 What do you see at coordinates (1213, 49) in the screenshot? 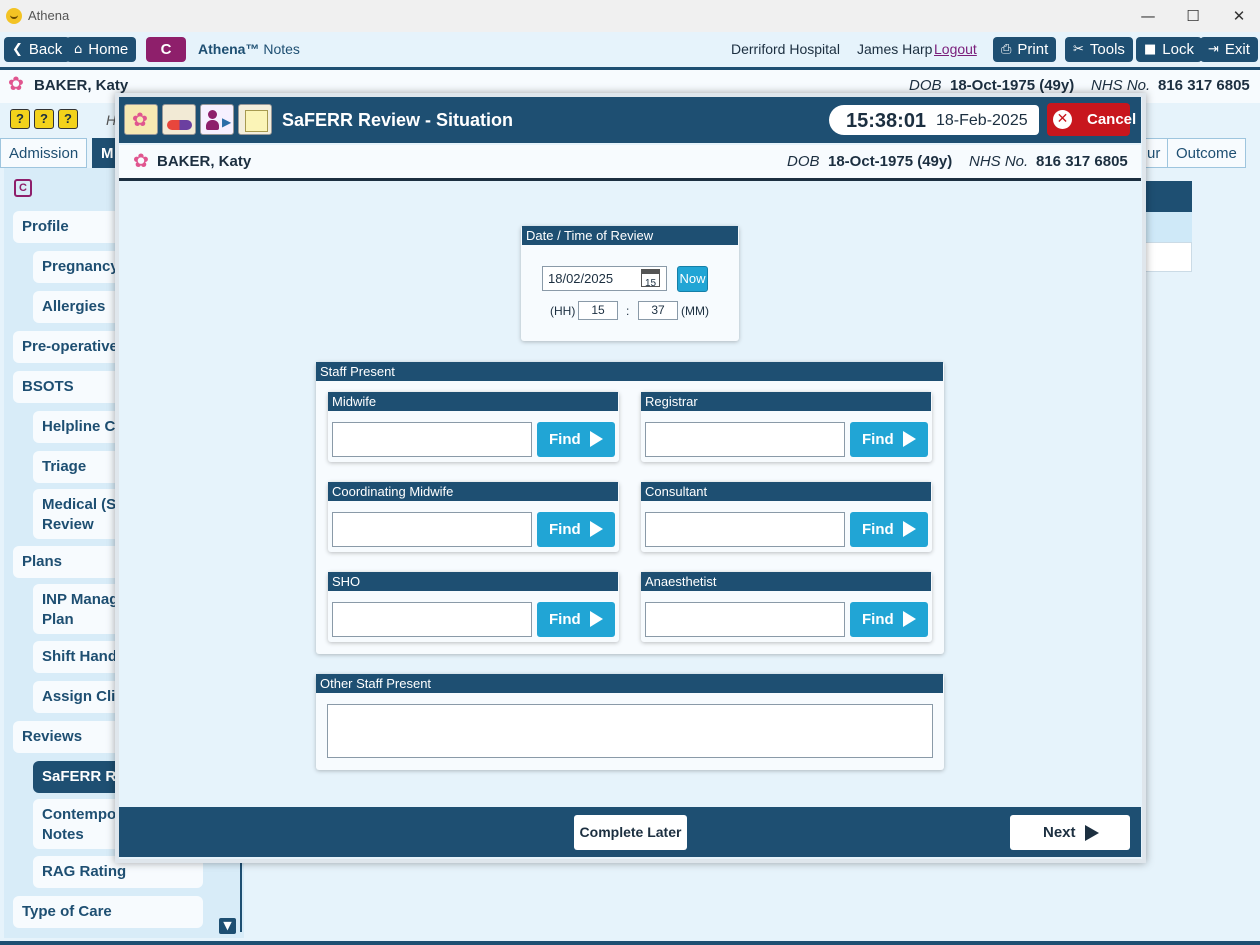
I see `exit-icon: ⇥` at bounding box center [1213, 49].